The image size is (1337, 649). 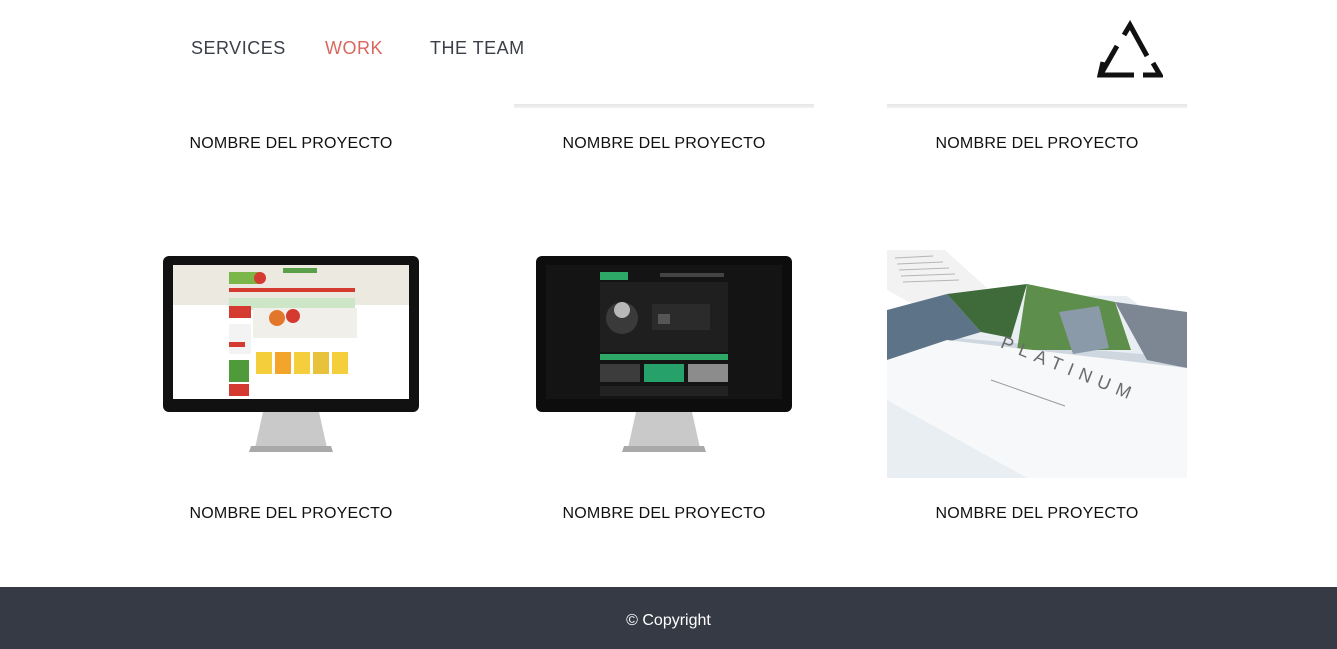 I want to click on top-navbar: SERVICES WORK THE TEAM, so click(x=668, y=48).